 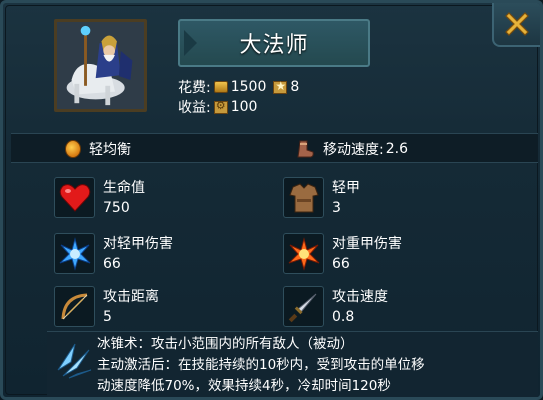 I want to click on move-speed: 移动速度: 2.6, so click(x=351, y=149).